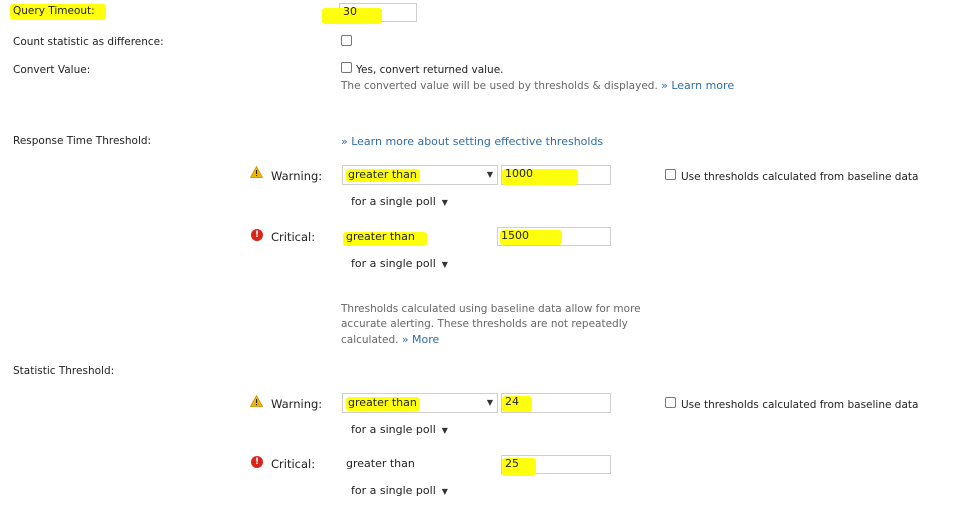  I want to click on rt-critical-poll-dropdown: for a single poll ▼, so click(399, 263).